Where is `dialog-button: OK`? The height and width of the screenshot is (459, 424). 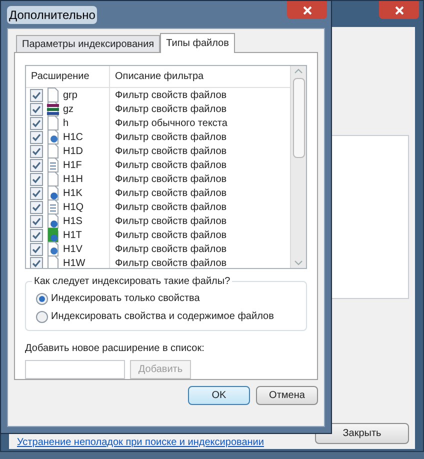
dialog-button: OK is located at coordinates (219, 395).